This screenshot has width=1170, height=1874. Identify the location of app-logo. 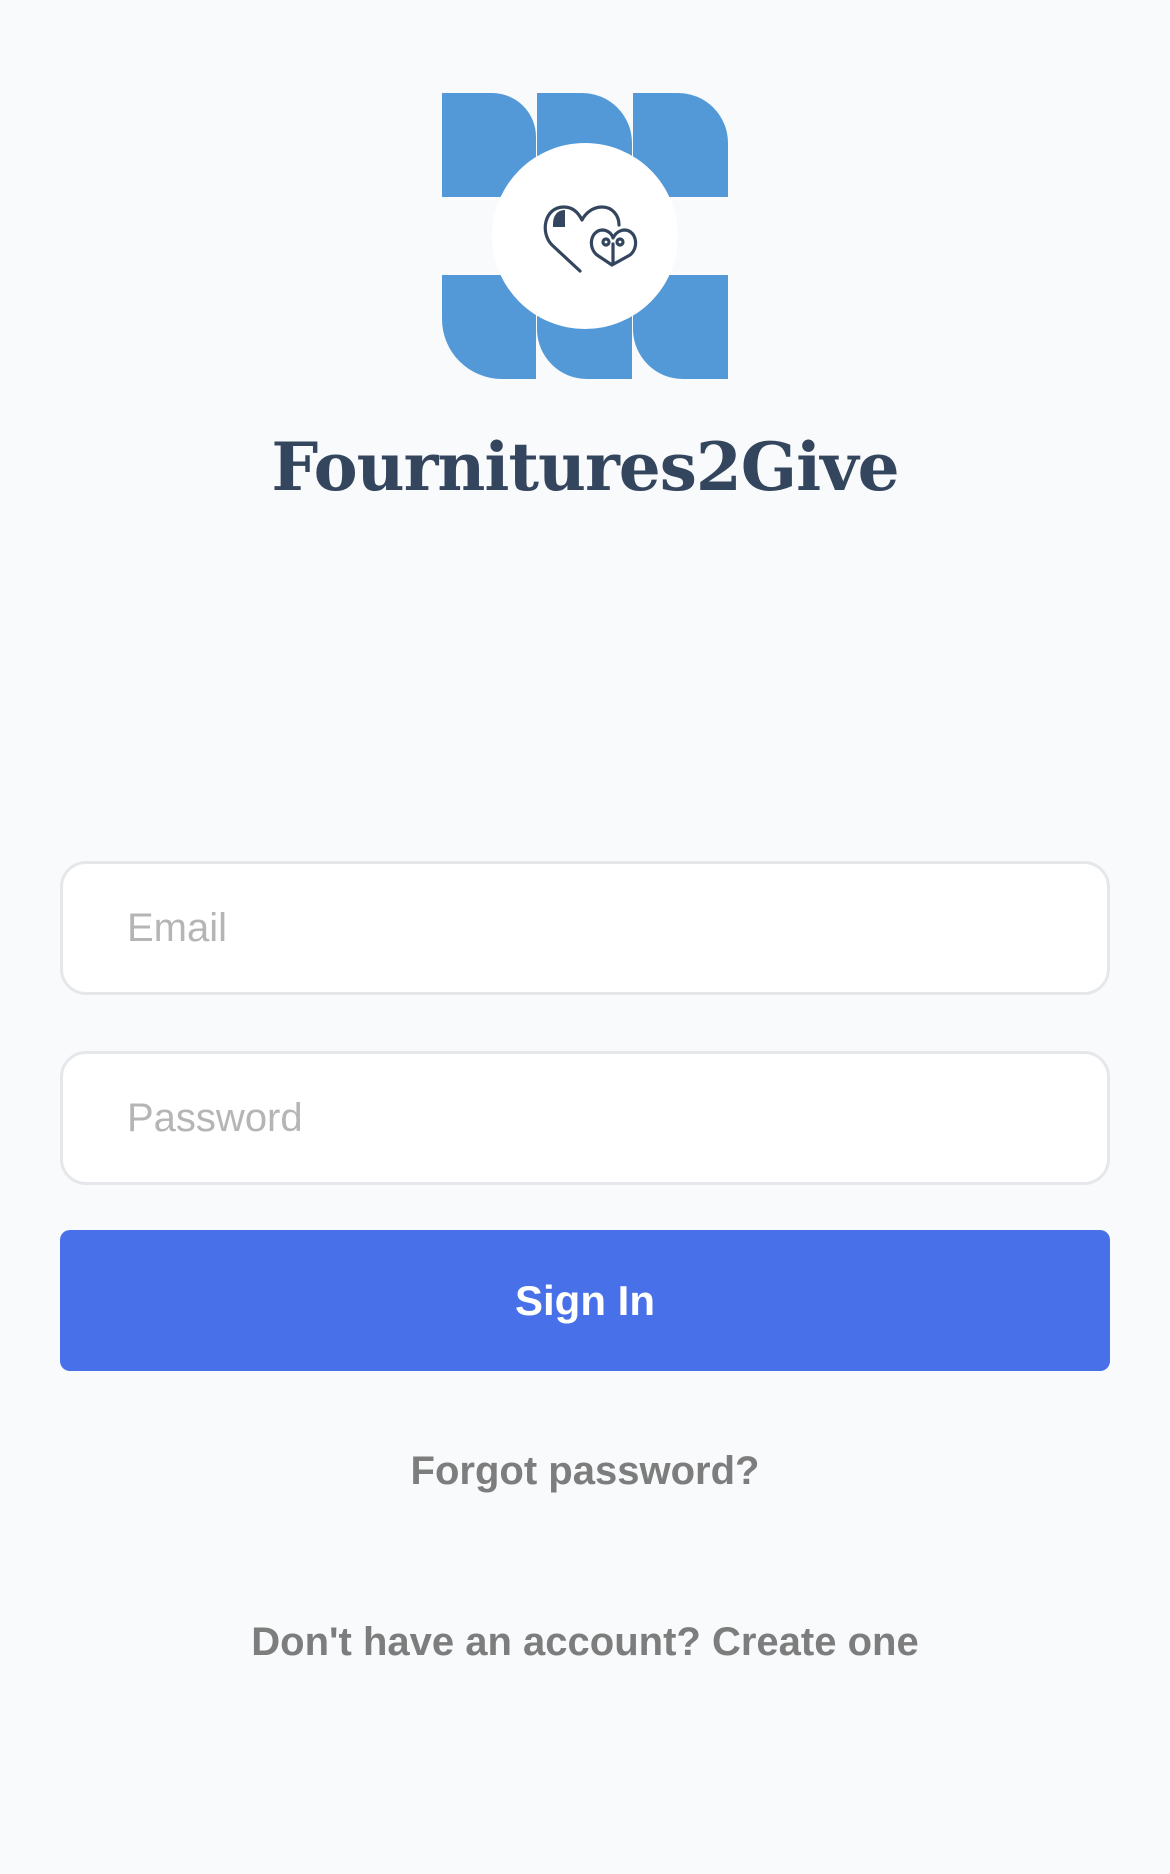
(585, 236).